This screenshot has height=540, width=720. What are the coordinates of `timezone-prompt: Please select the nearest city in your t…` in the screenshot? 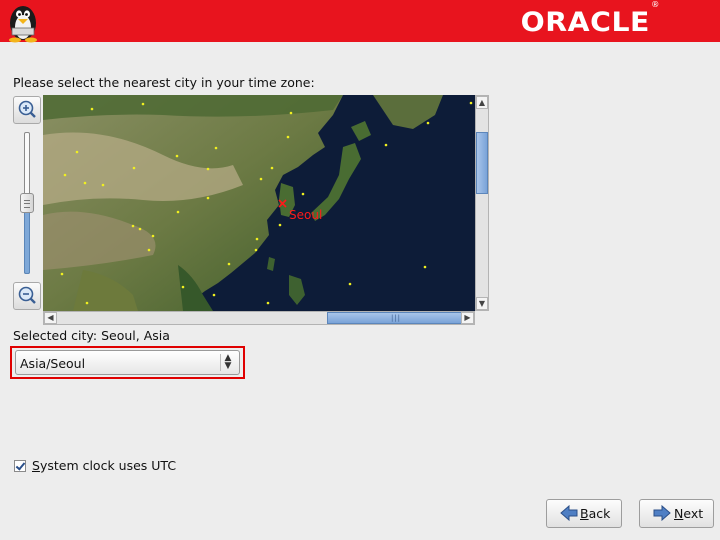 It's located at (164, 82).